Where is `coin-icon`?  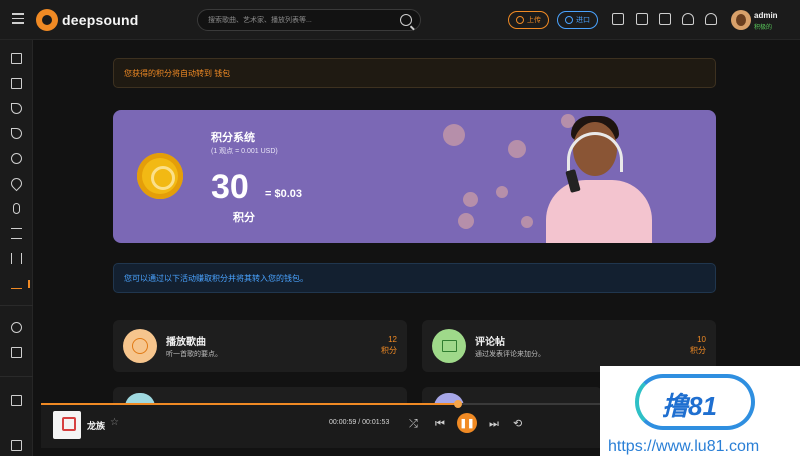
coin-icon is located at coordinates (160, 176).